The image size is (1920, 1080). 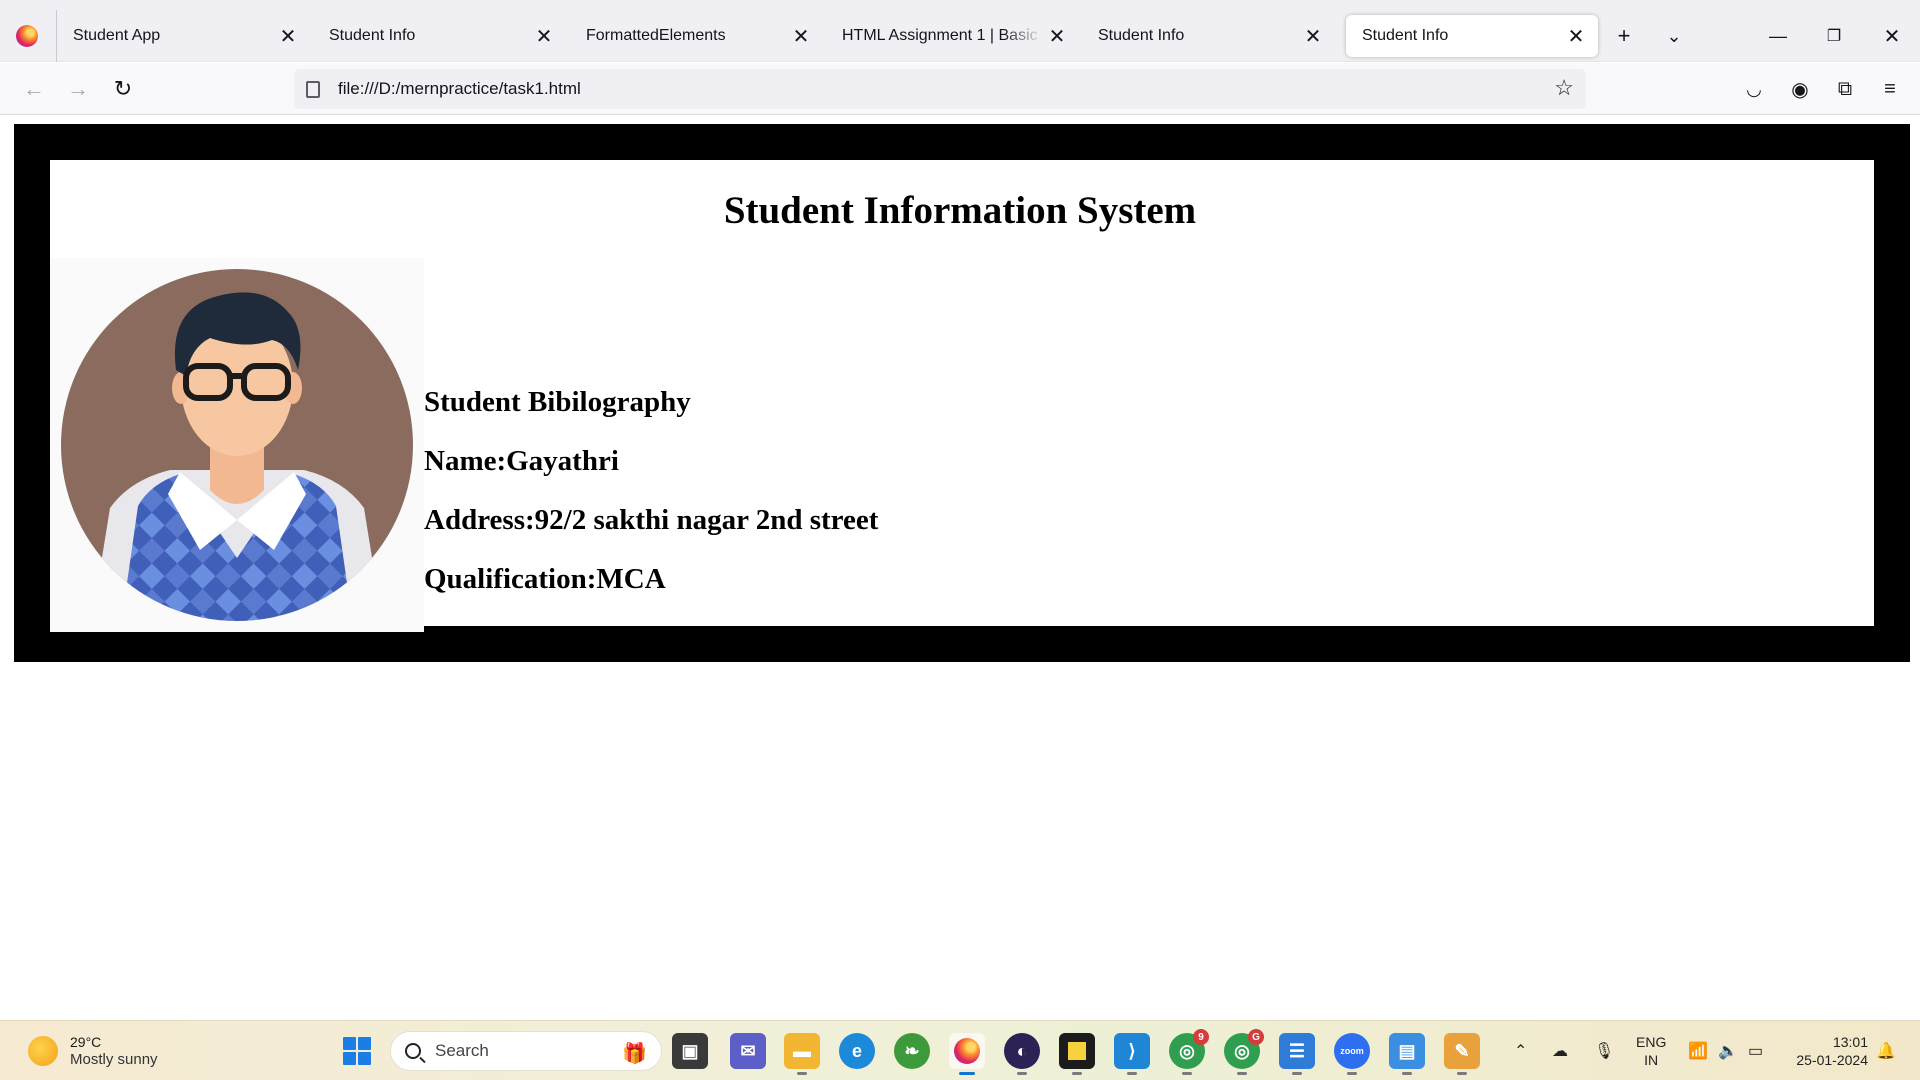 What do you see at coordinates (940, 89) in the screenshot?
I see `url-bar: file:///D:/mernpractice/task1.html ☆` at bounding box center [940, 89].